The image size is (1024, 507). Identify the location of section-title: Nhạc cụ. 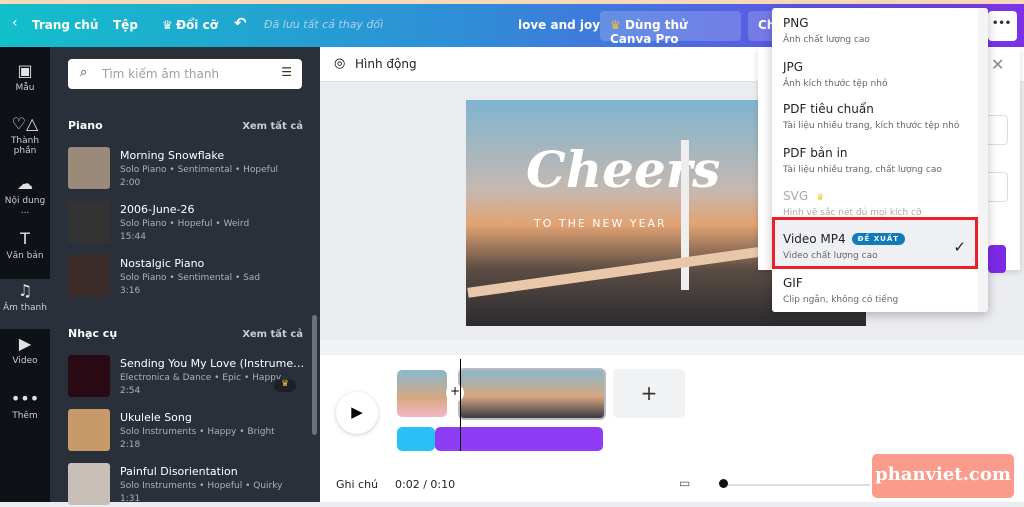
(93, 333).